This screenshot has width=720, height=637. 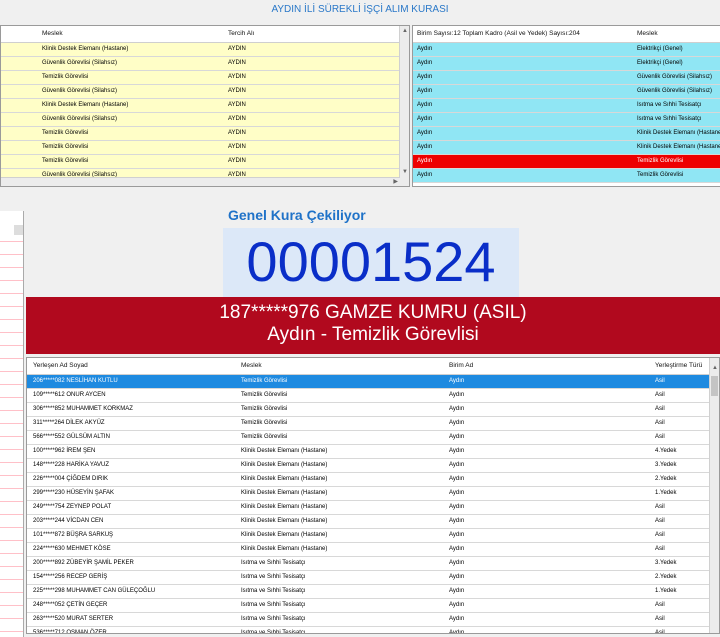 I want to click on header-tercih: Tercih Alı, so click(x=303, y=34).